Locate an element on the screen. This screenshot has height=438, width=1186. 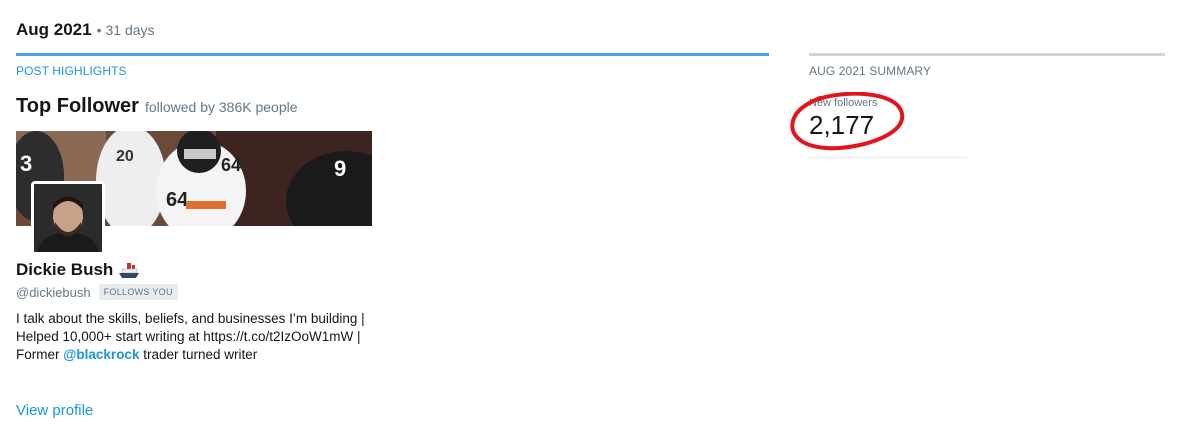
follower-name-row: Dickie Bush is located at coordinates (78, 270).